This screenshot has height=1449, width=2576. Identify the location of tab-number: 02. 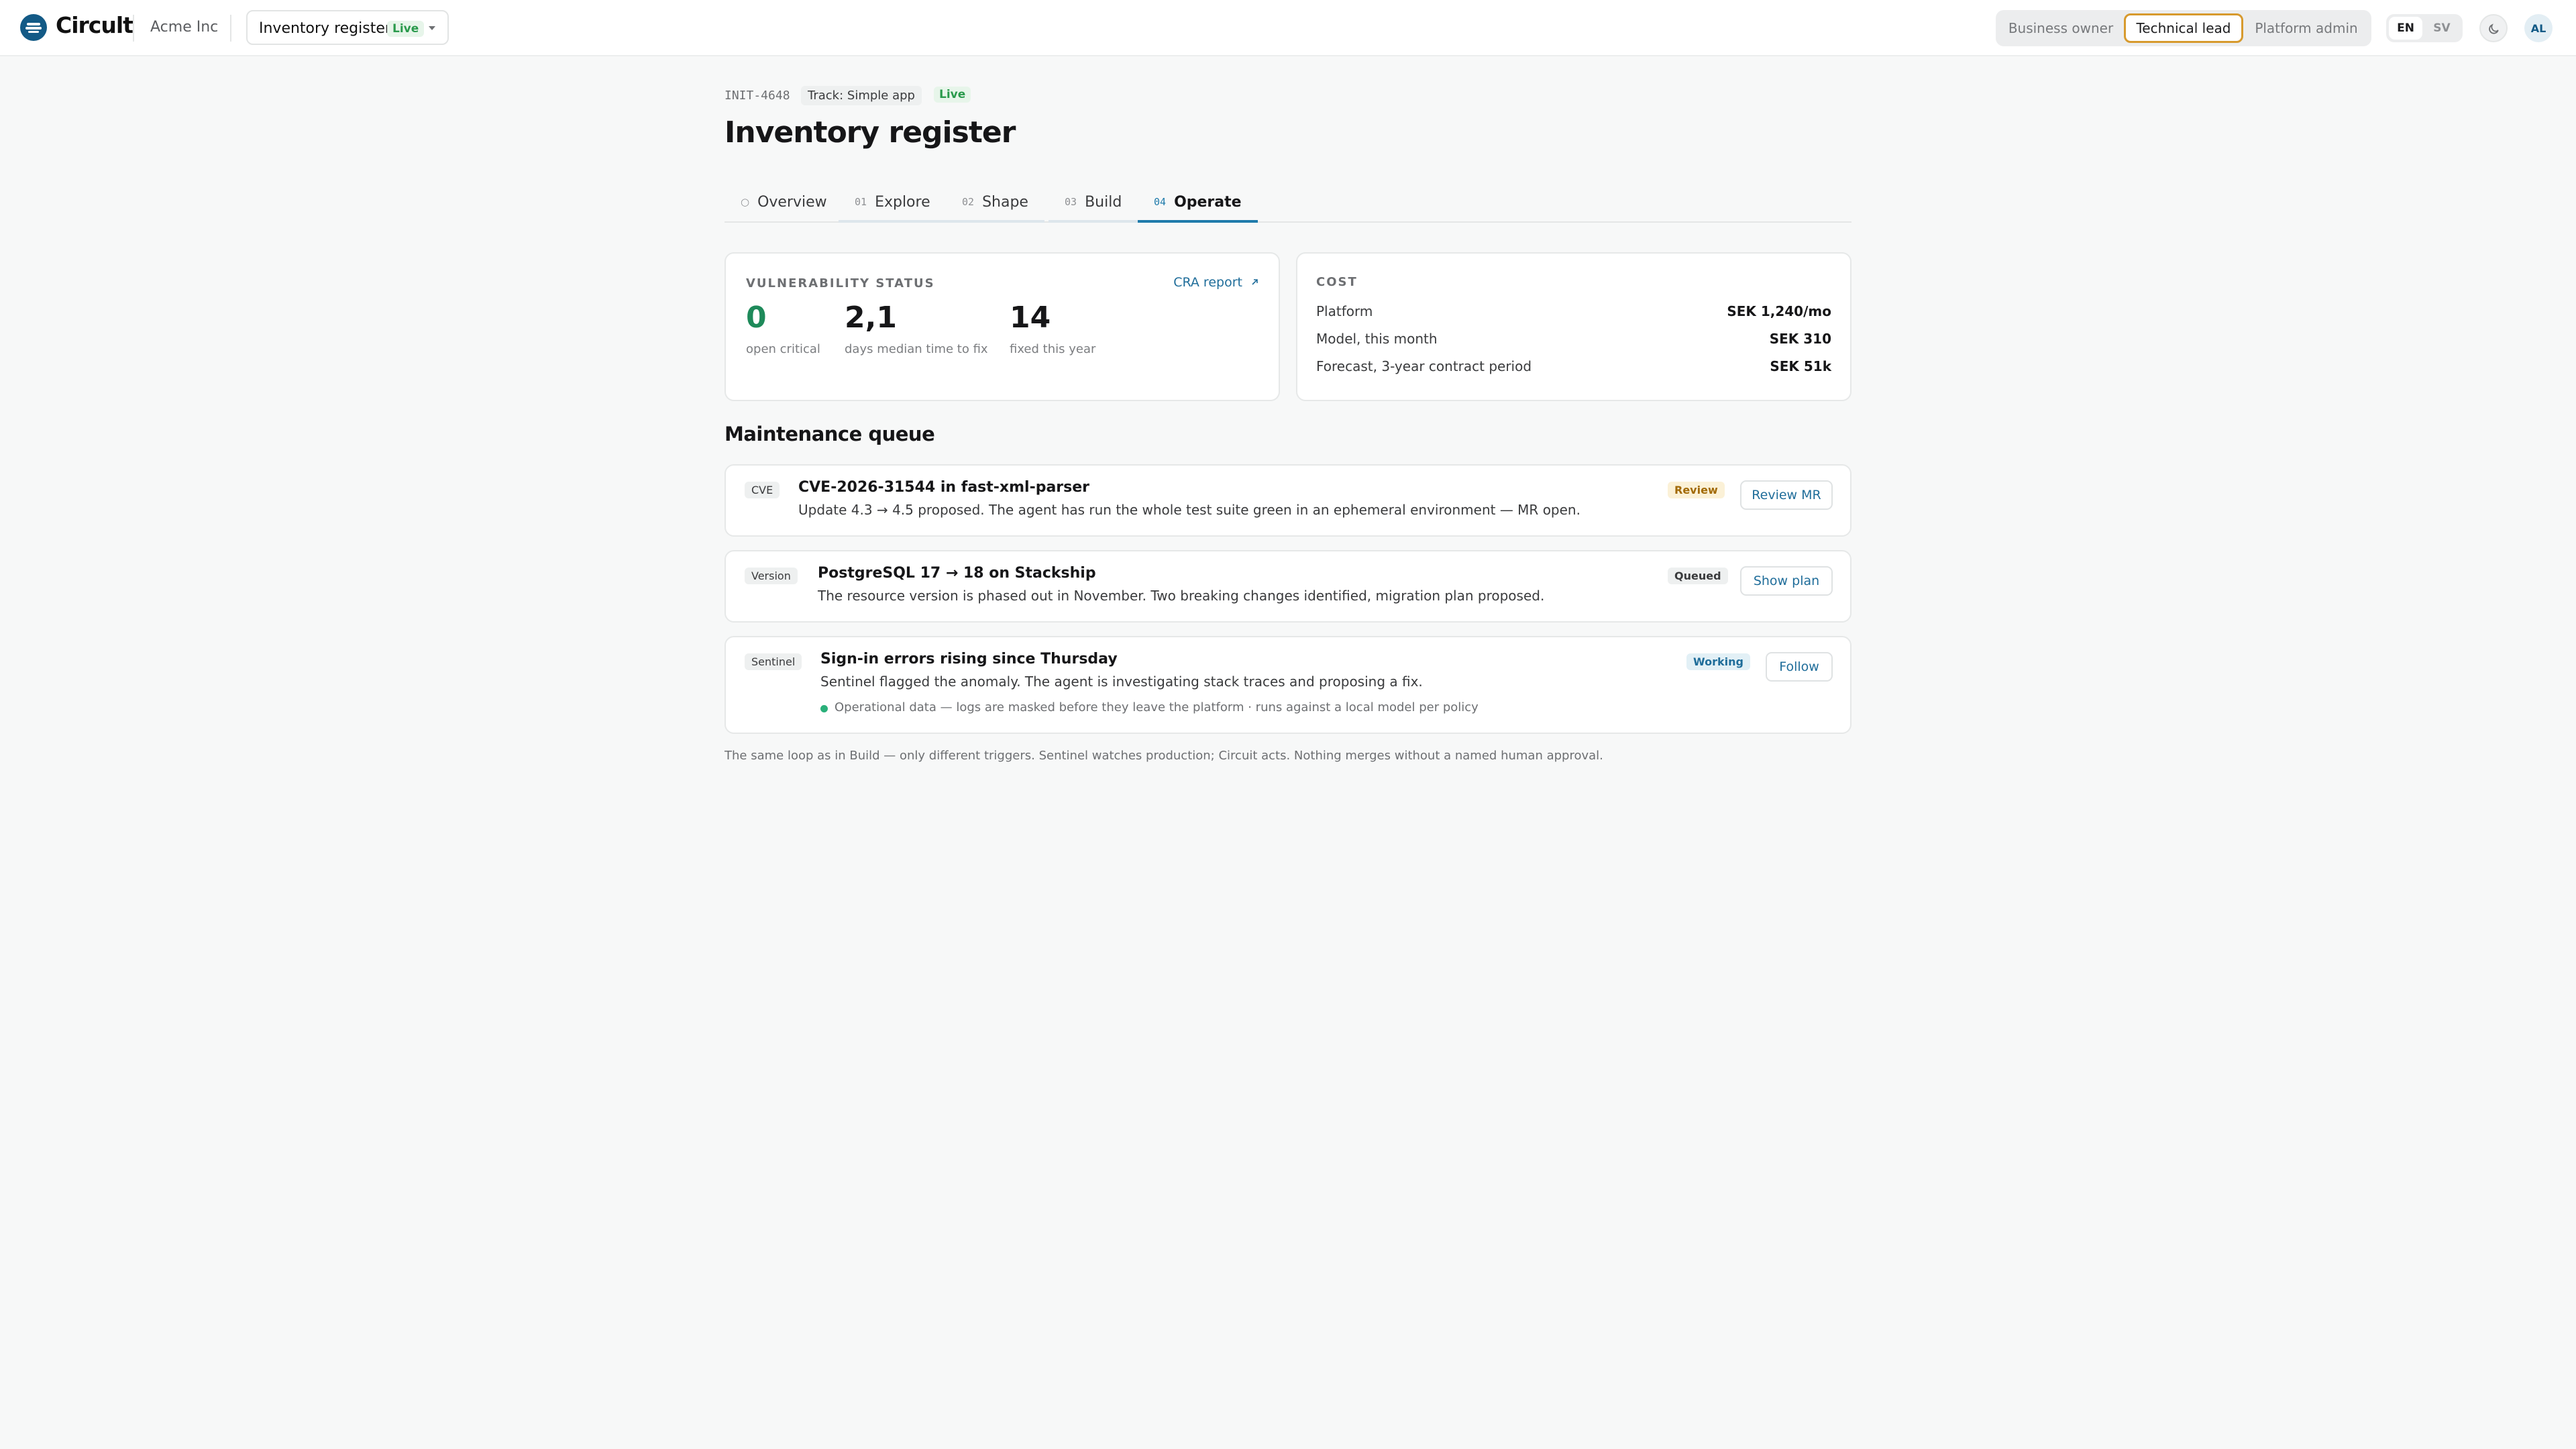
(968, 202).